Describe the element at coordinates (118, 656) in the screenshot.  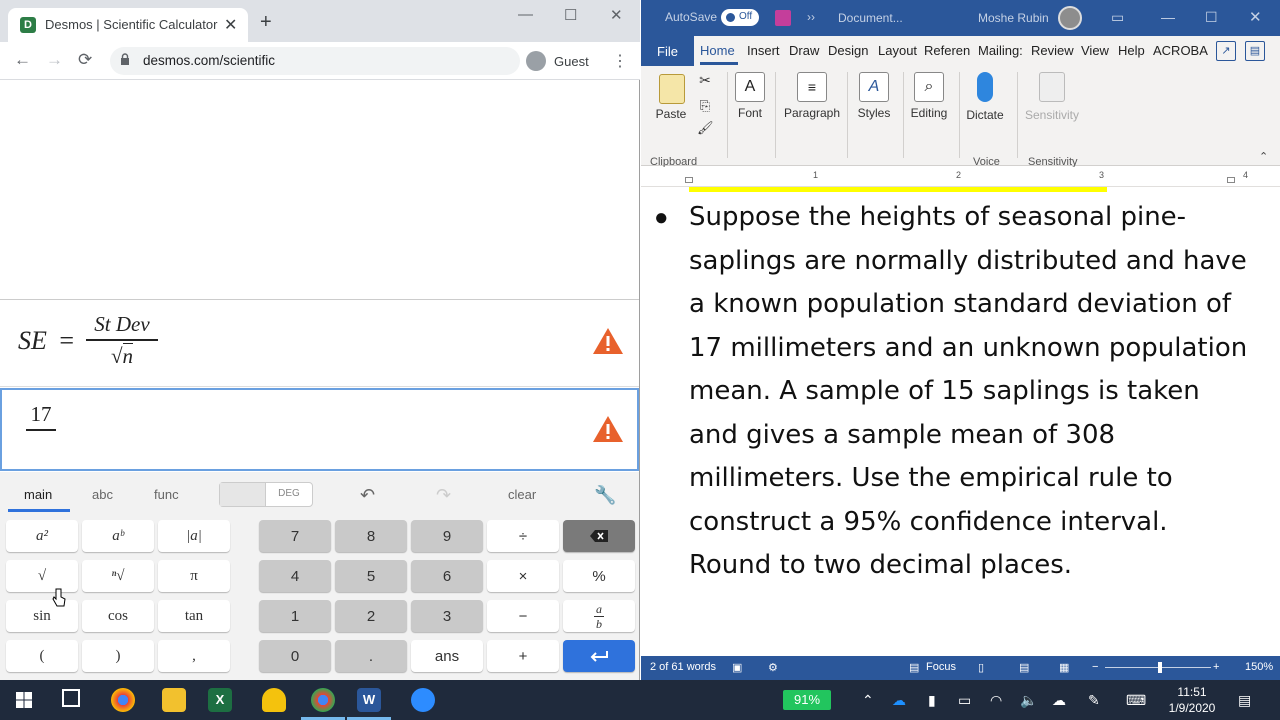
I see `key-right-paren: )` at that location.